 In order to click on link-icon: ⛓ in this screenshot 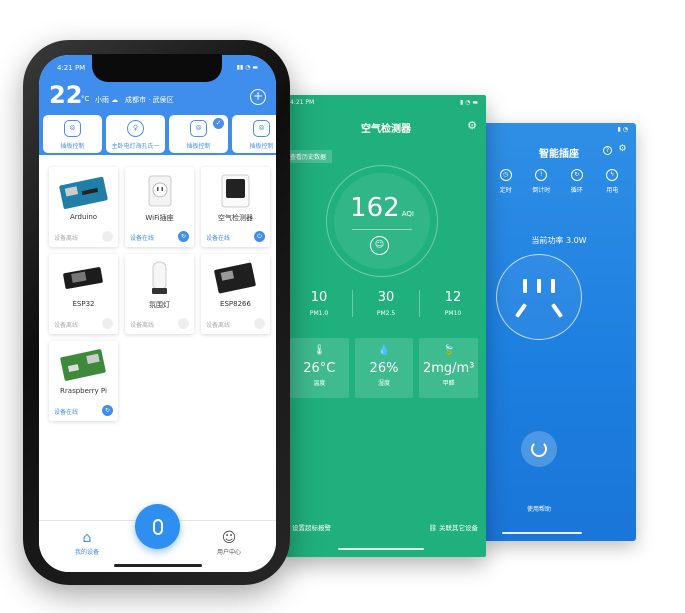, I will do `click(433, 528)`.